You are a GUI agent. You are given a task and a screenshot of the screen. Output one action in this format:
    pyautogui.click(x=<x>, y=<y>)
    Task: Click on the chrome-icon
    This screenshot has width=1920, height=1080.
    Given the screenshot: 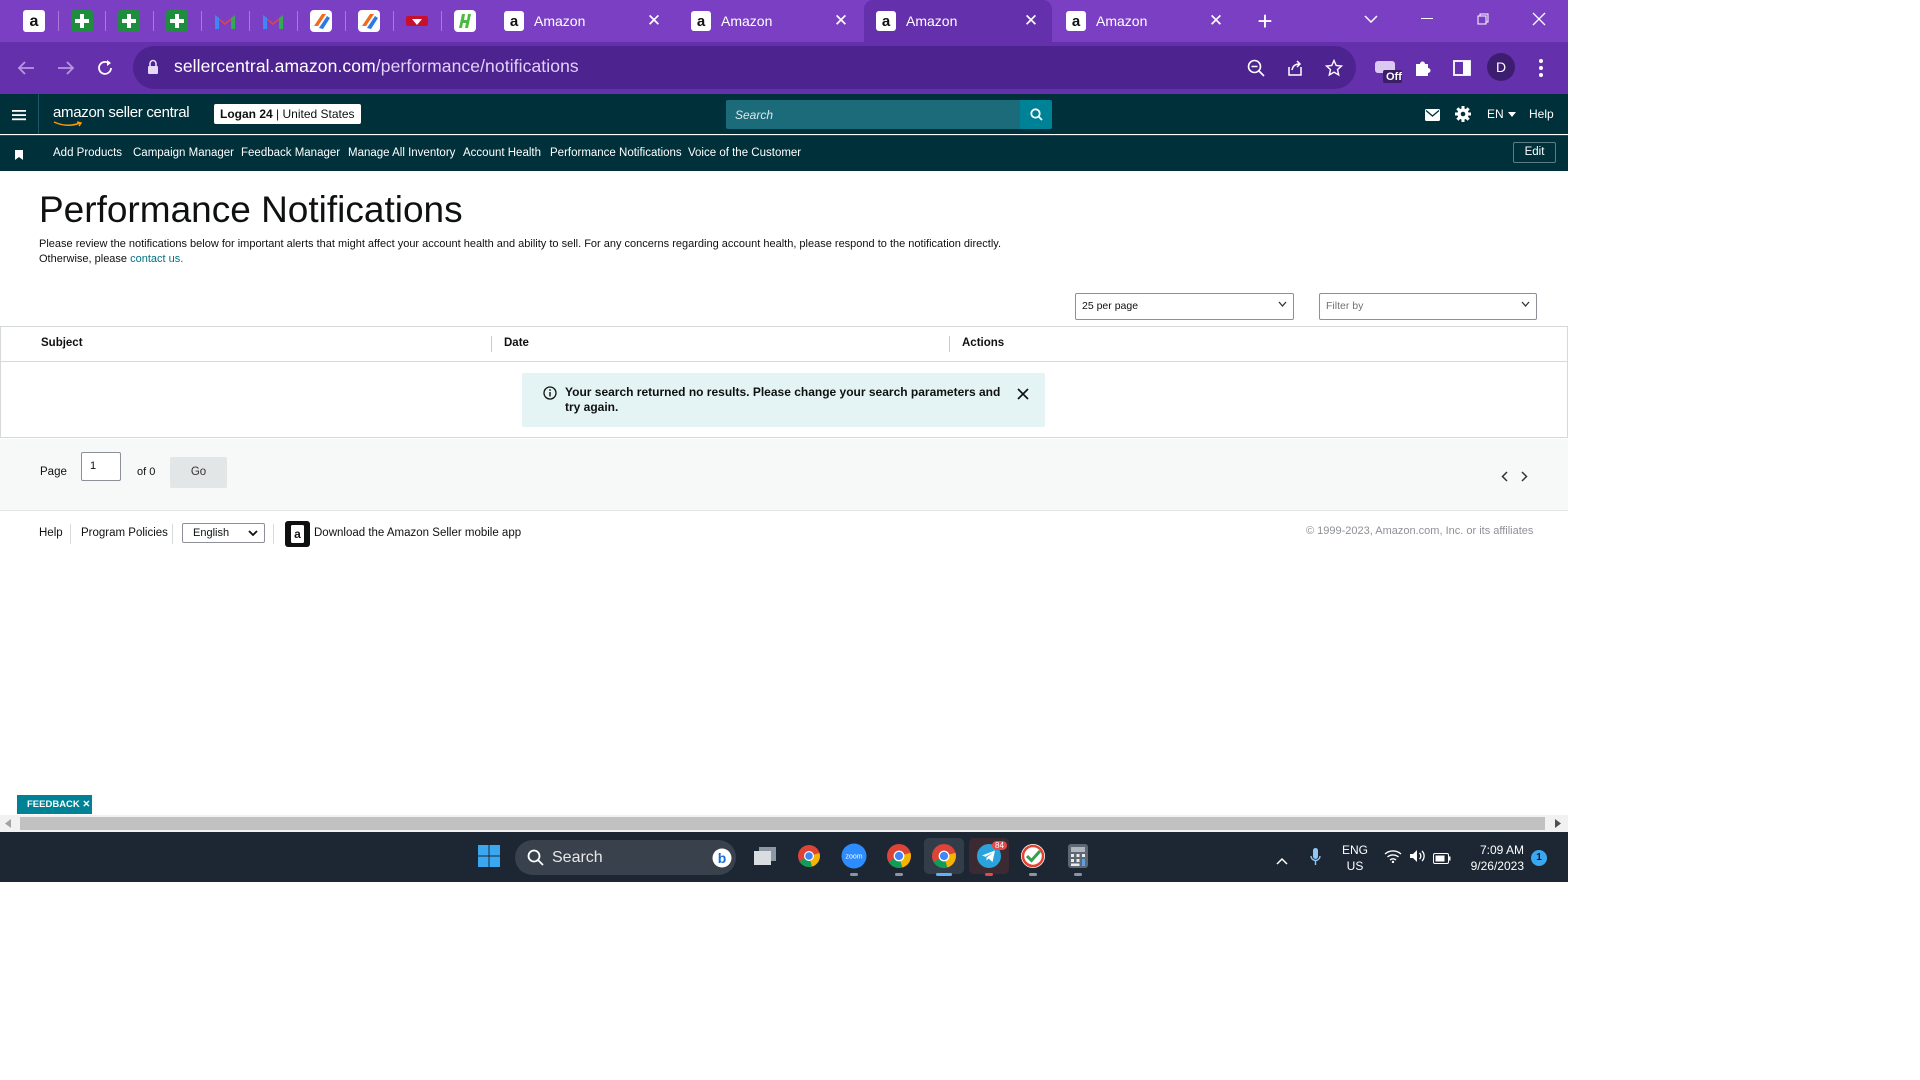 What is the action you would take?
    pyautogui.click(x=809, y=856)
    